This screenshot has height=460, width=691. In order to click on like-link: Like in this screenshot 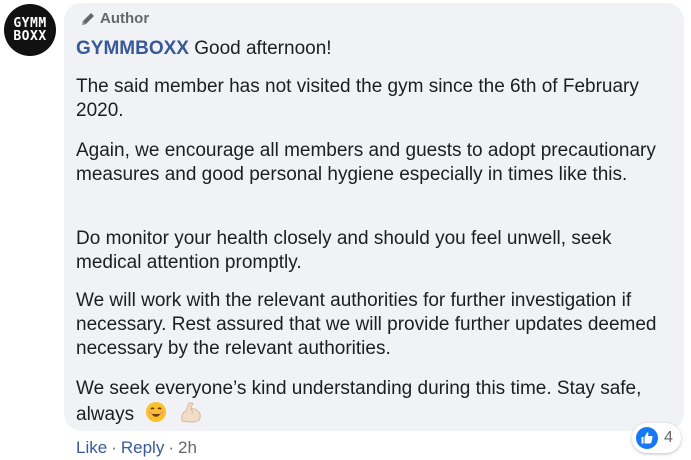, I will do `click(91, 447)`.